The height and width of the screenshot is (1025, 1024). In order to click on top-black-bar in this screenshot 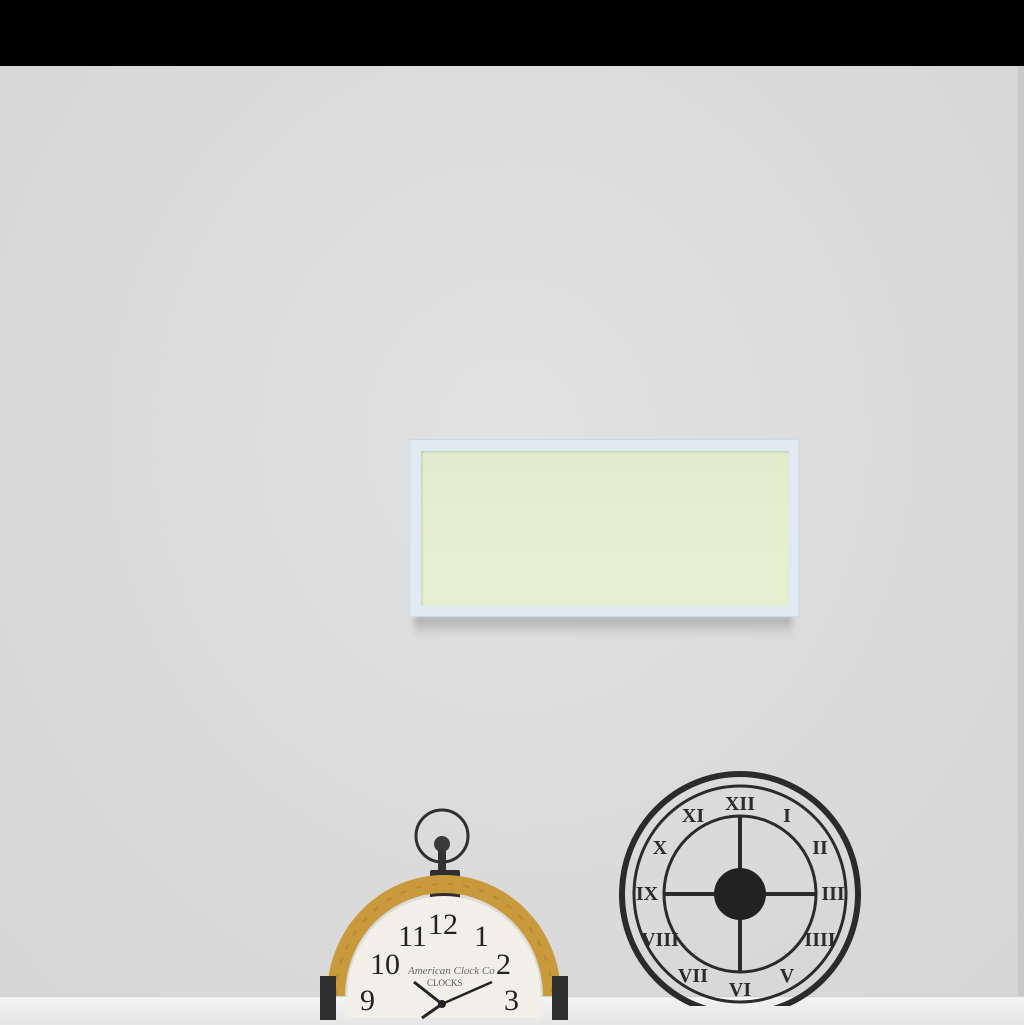, I will do `click(512, 33)`.